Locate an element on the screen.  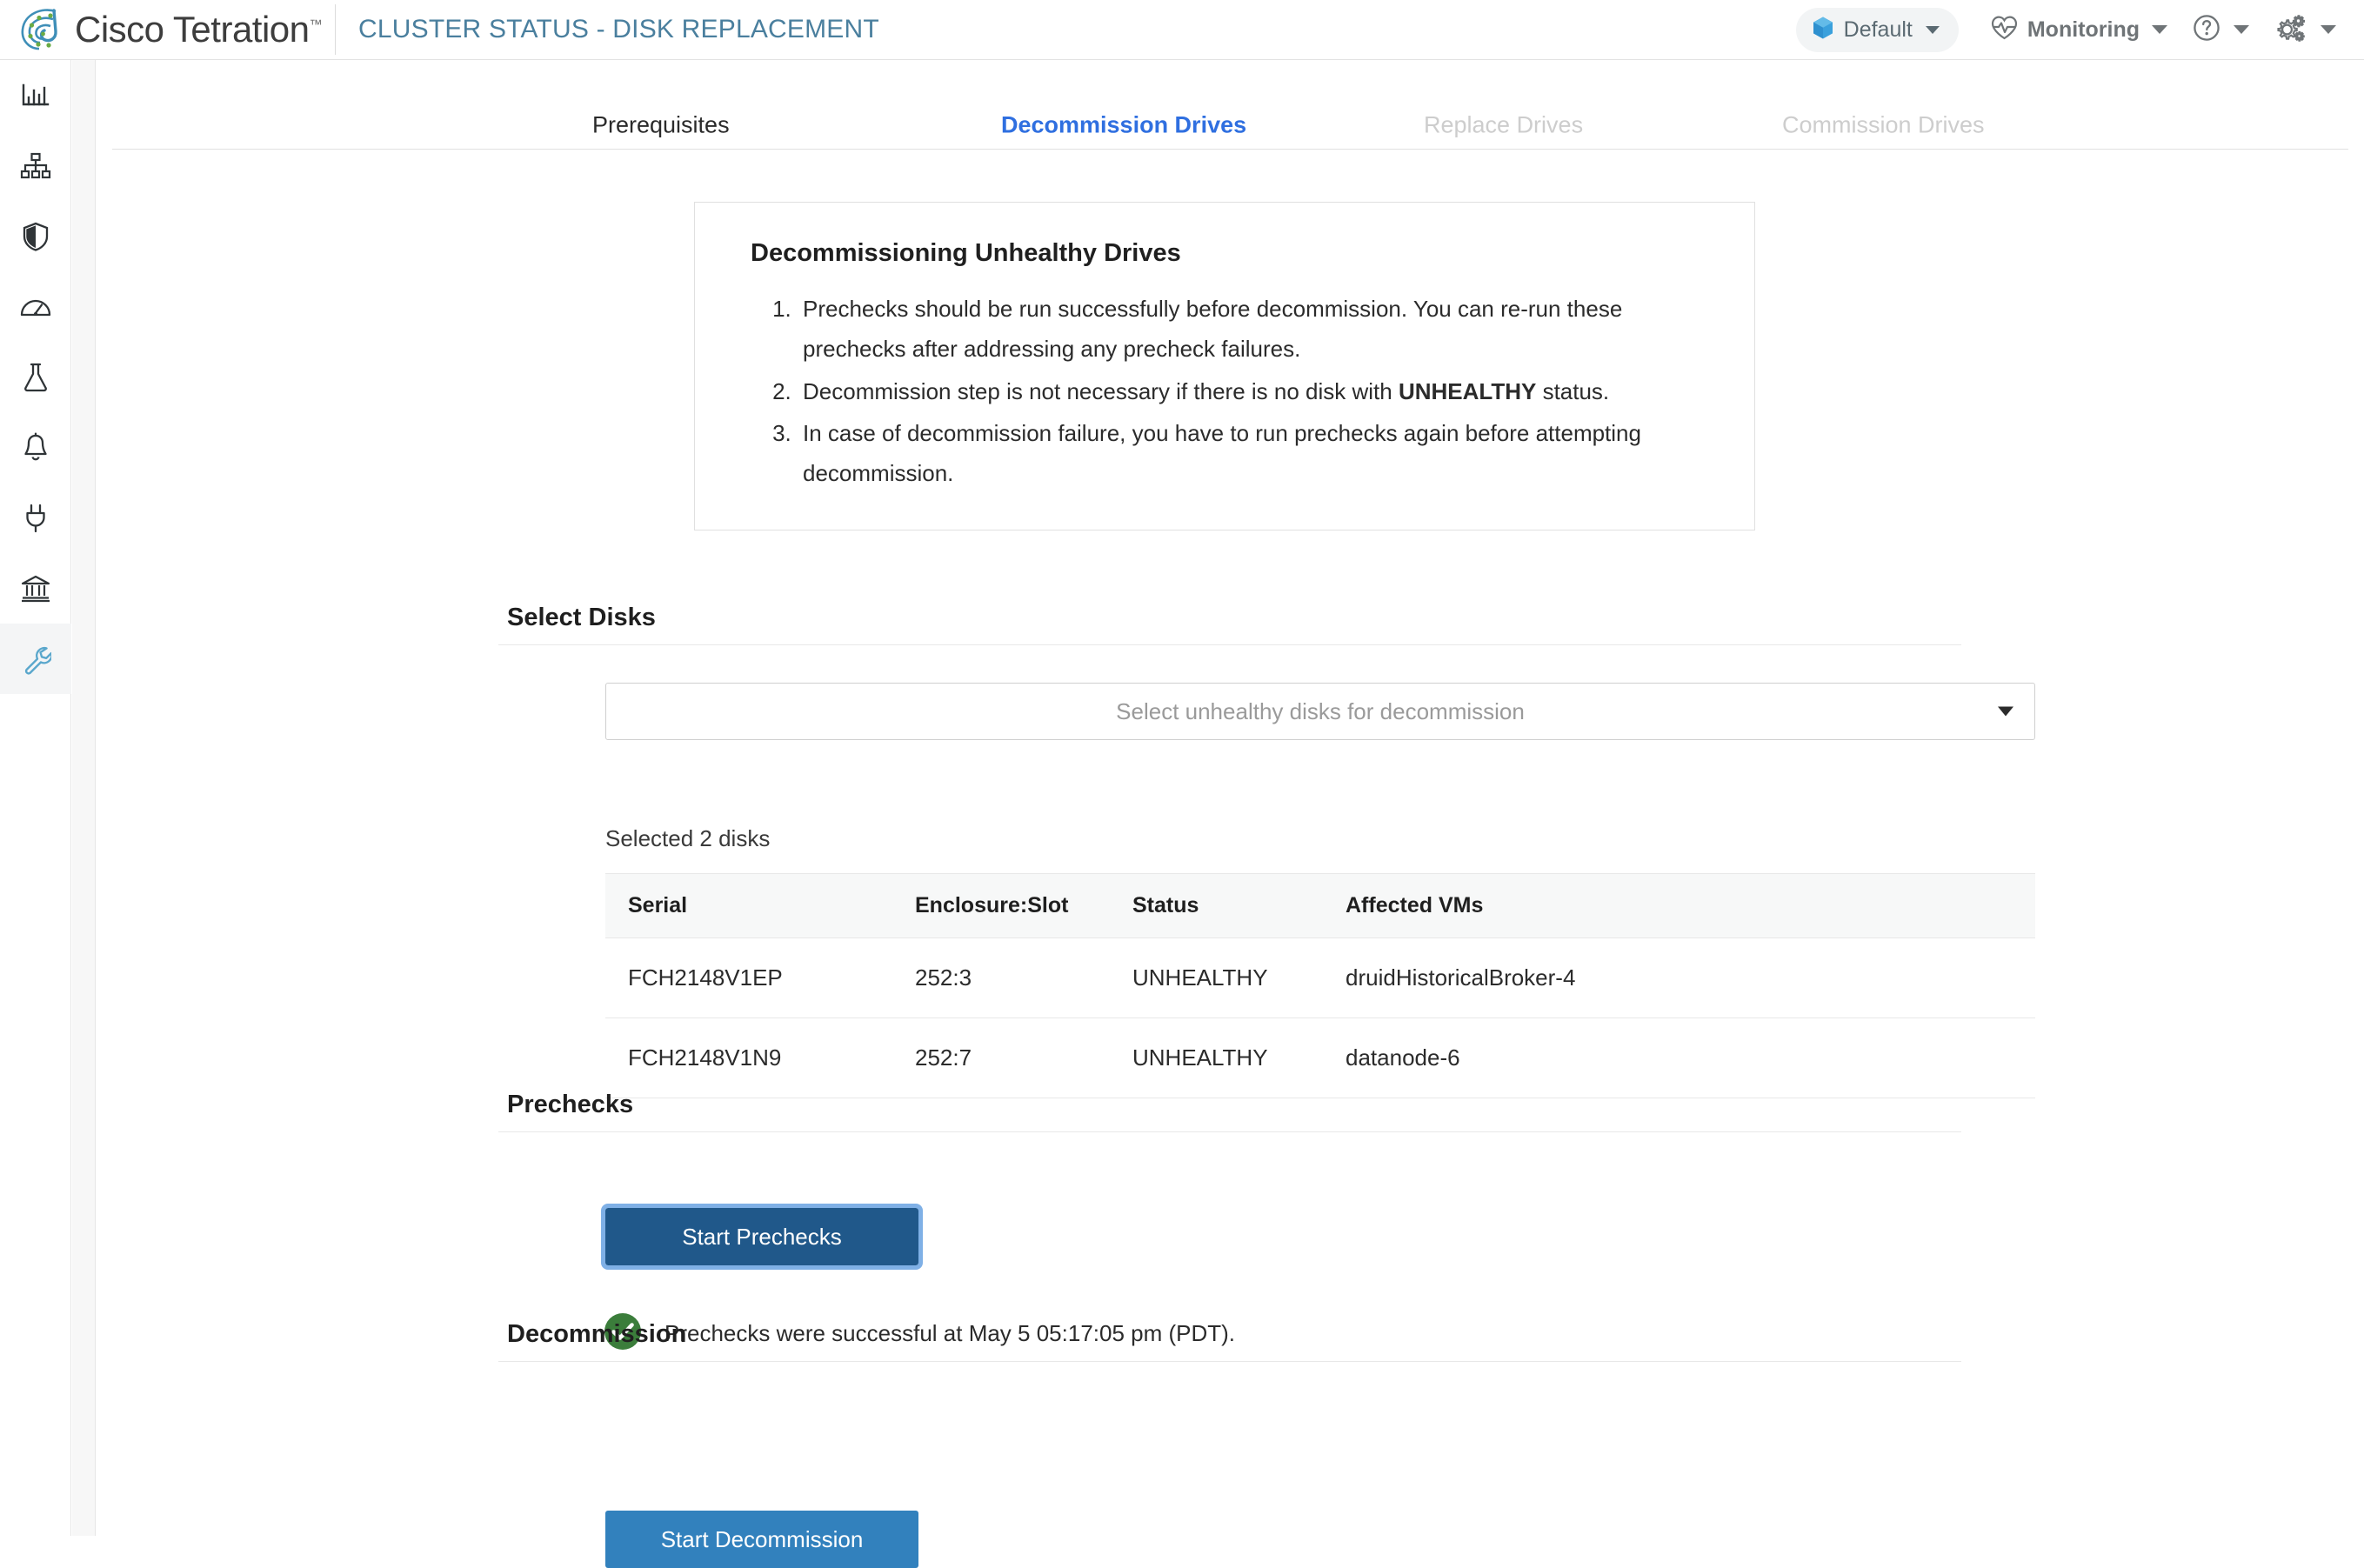
sidebar-item-investigate is located at coordinates (35, 306).